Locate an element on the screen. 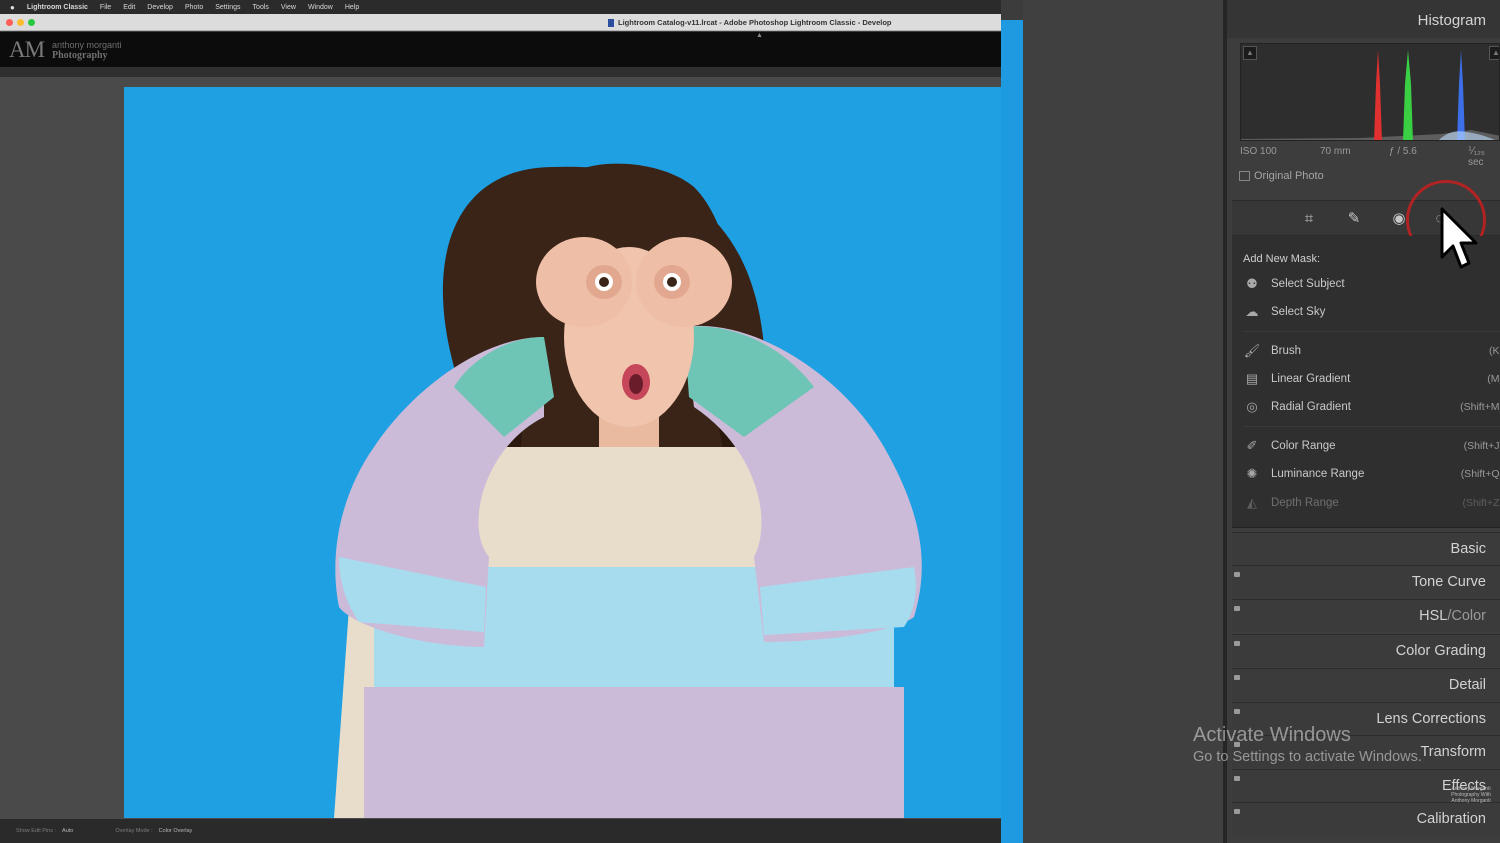  mask-item-label: Linear Gradient is located at coordinates (1311, 379).